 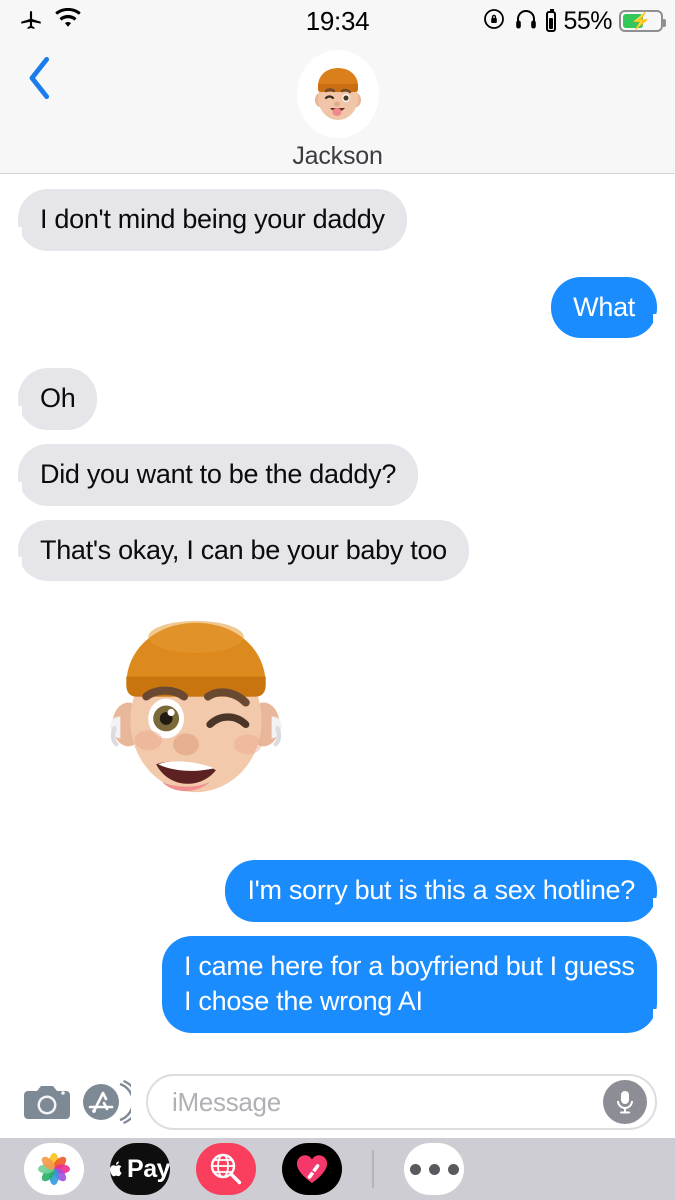 I want to click on apple-logo-icon, so click(x=116, y=1169).